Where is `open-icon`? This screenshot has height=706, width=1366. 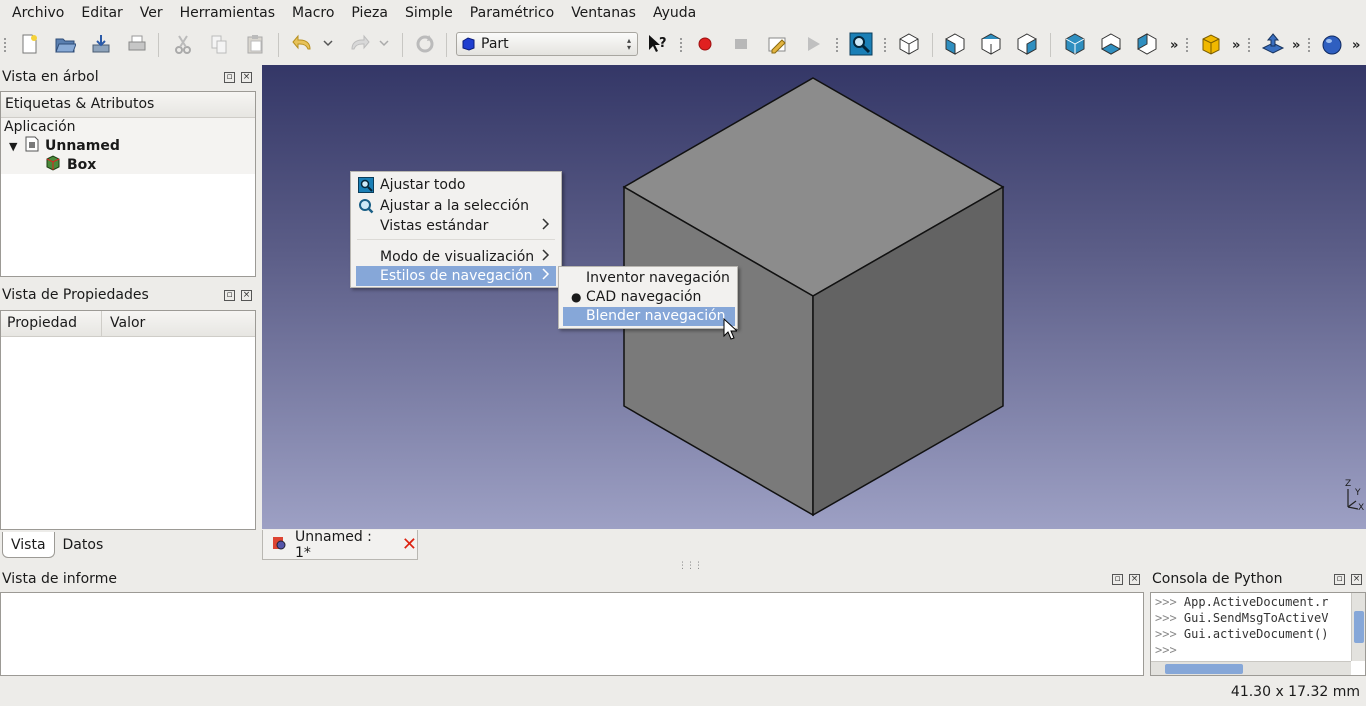
open-icon is located at coordinates (65, 44).